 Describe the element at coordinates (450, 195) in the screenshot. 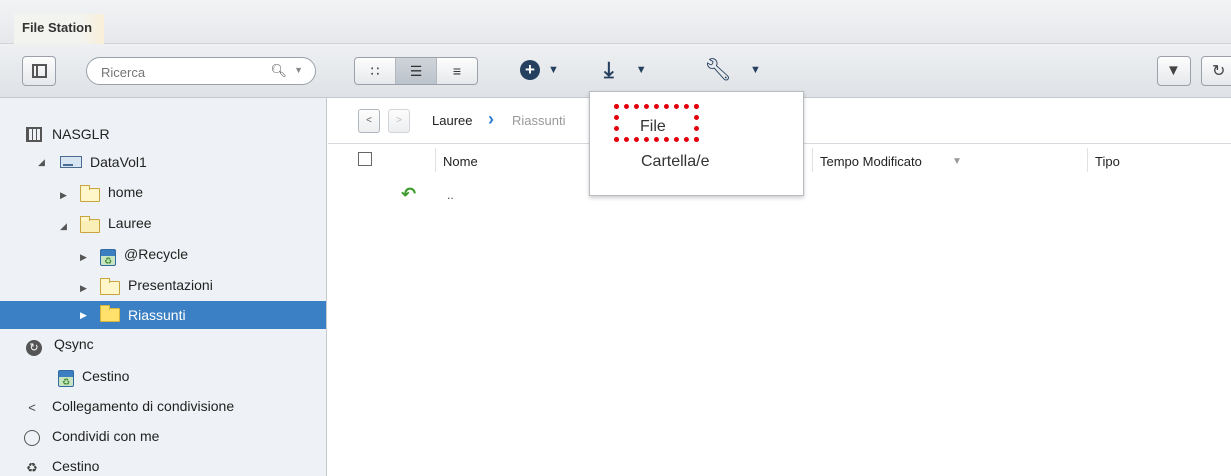

I see `row-name: ..` at that location.